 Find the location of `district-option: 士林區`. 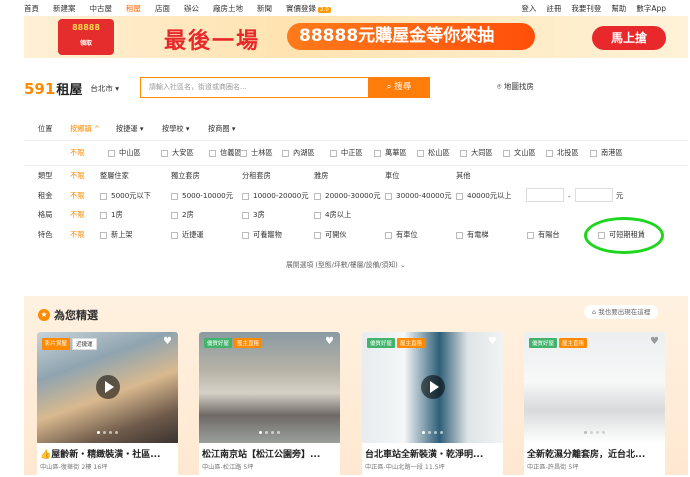

district-option: 士林區 is located at coordinates (256, 153).